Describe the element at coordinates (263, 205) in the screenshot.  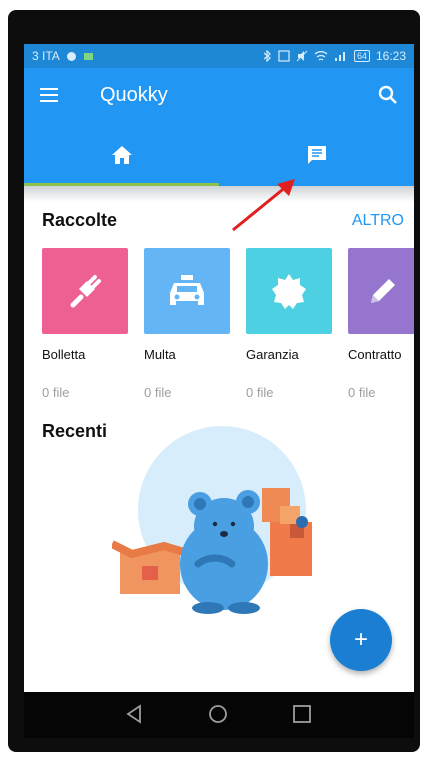
I see `annotation-arrow` at that location.